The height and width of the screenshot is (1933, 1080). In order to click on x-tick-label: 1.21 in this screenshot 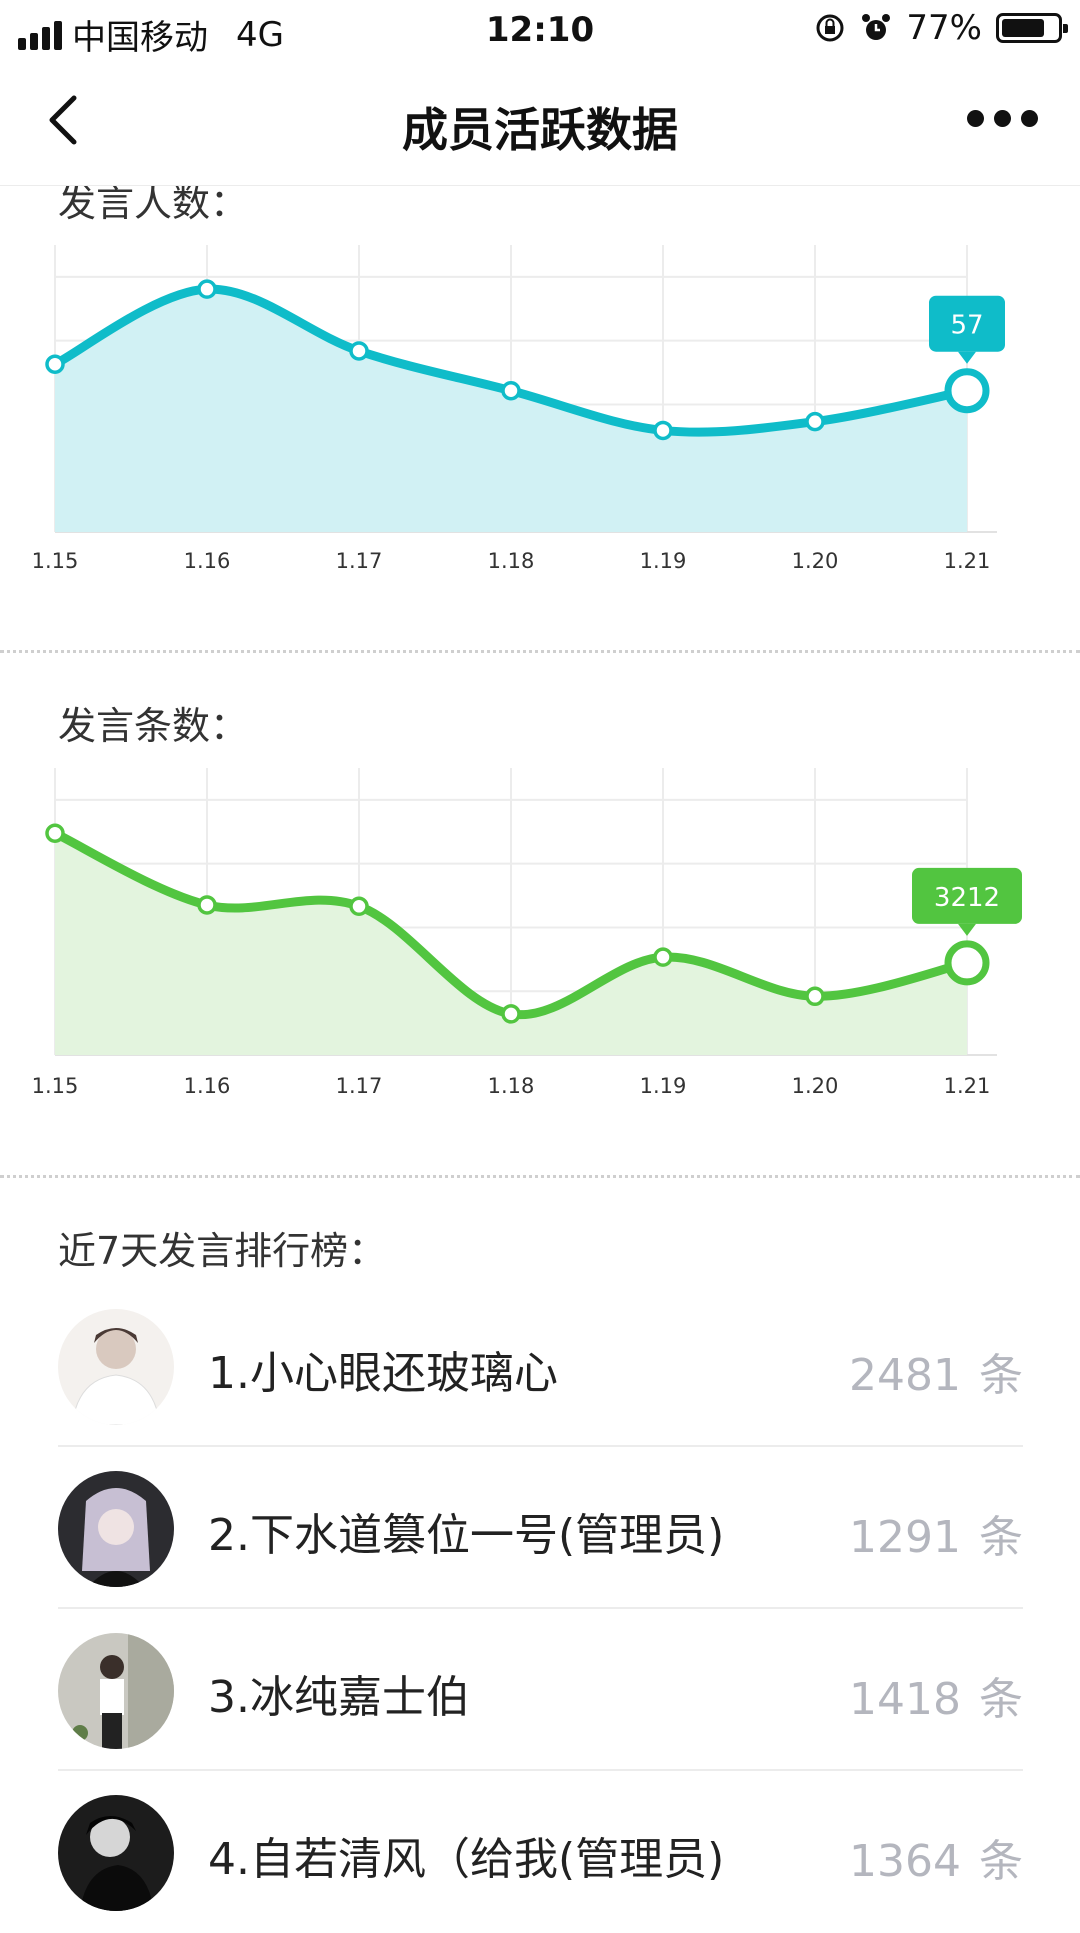, I will do `click(967, 1086)`.